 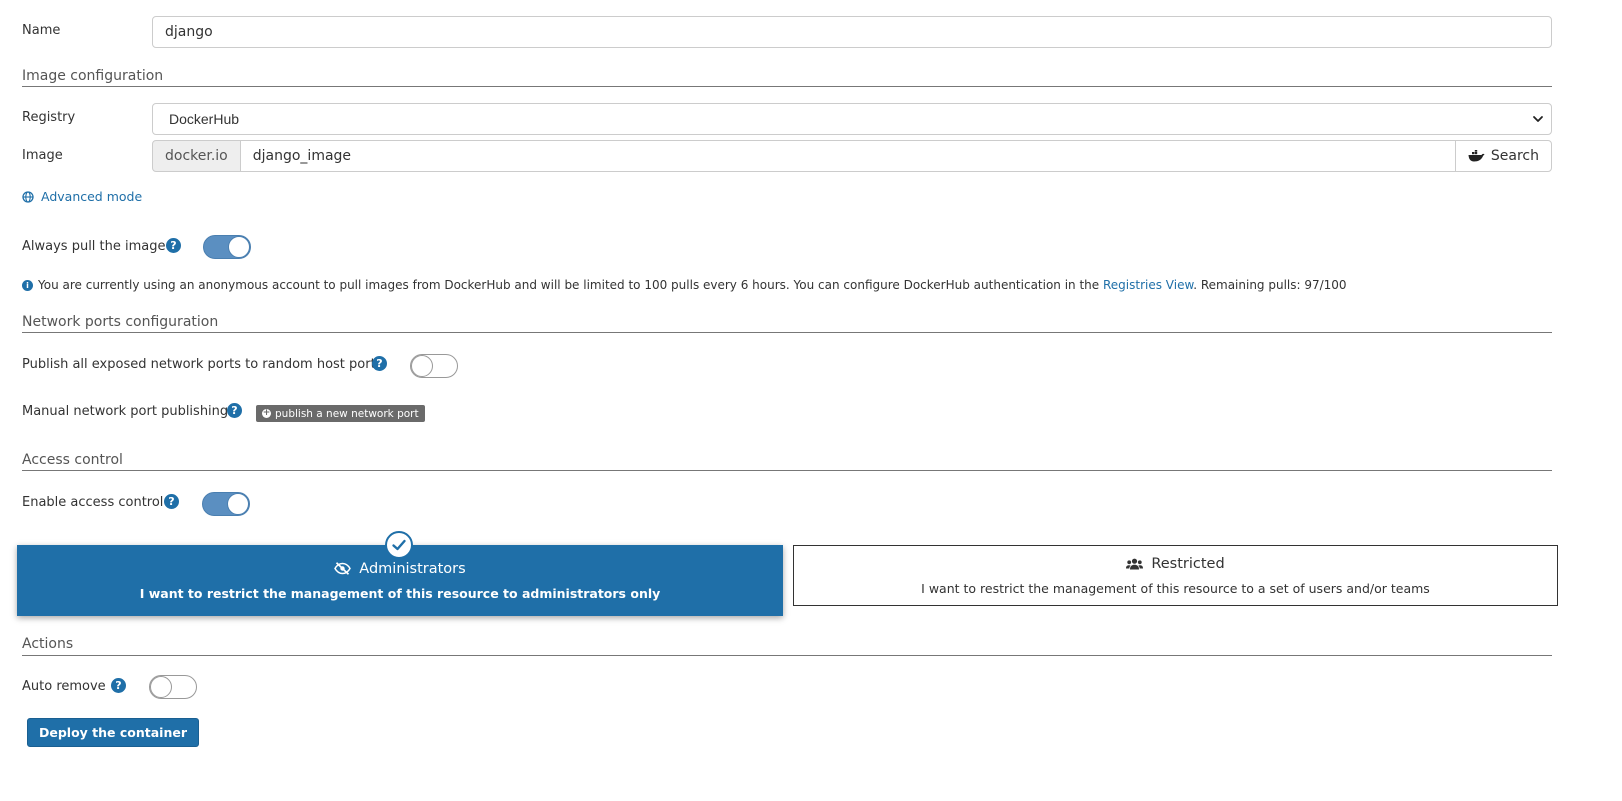 I want to click on registry-selected-value: DockerHub, so click(x=204, y=119).